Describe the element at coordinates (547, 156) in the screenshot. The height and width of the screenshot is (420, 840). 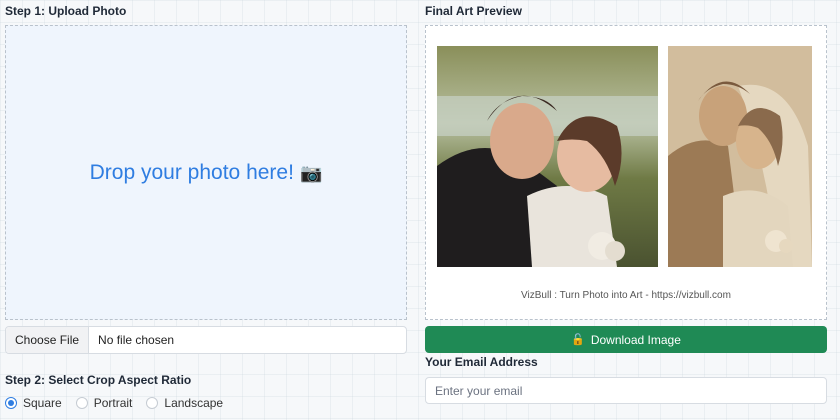
I see `original-photo` at that location.